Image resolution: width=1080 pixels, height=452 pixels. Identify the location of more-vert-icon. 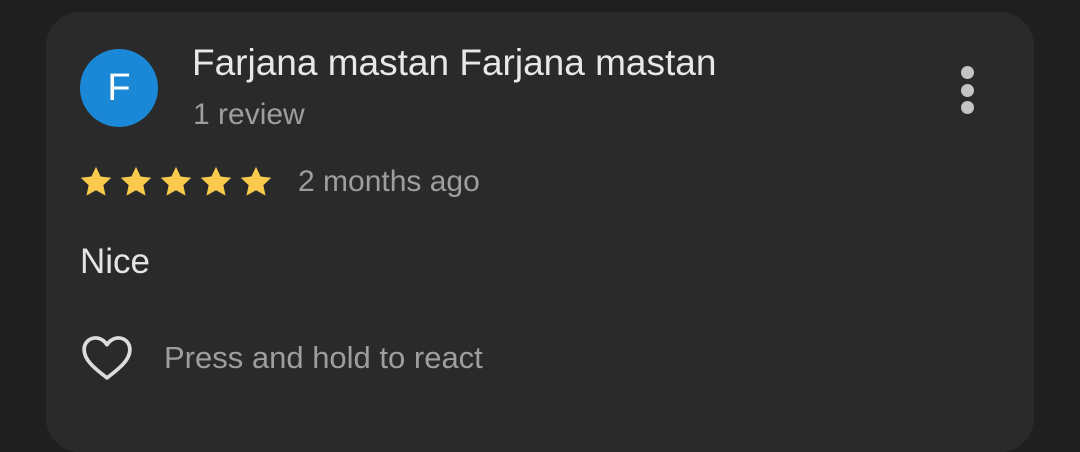
(967, 72).